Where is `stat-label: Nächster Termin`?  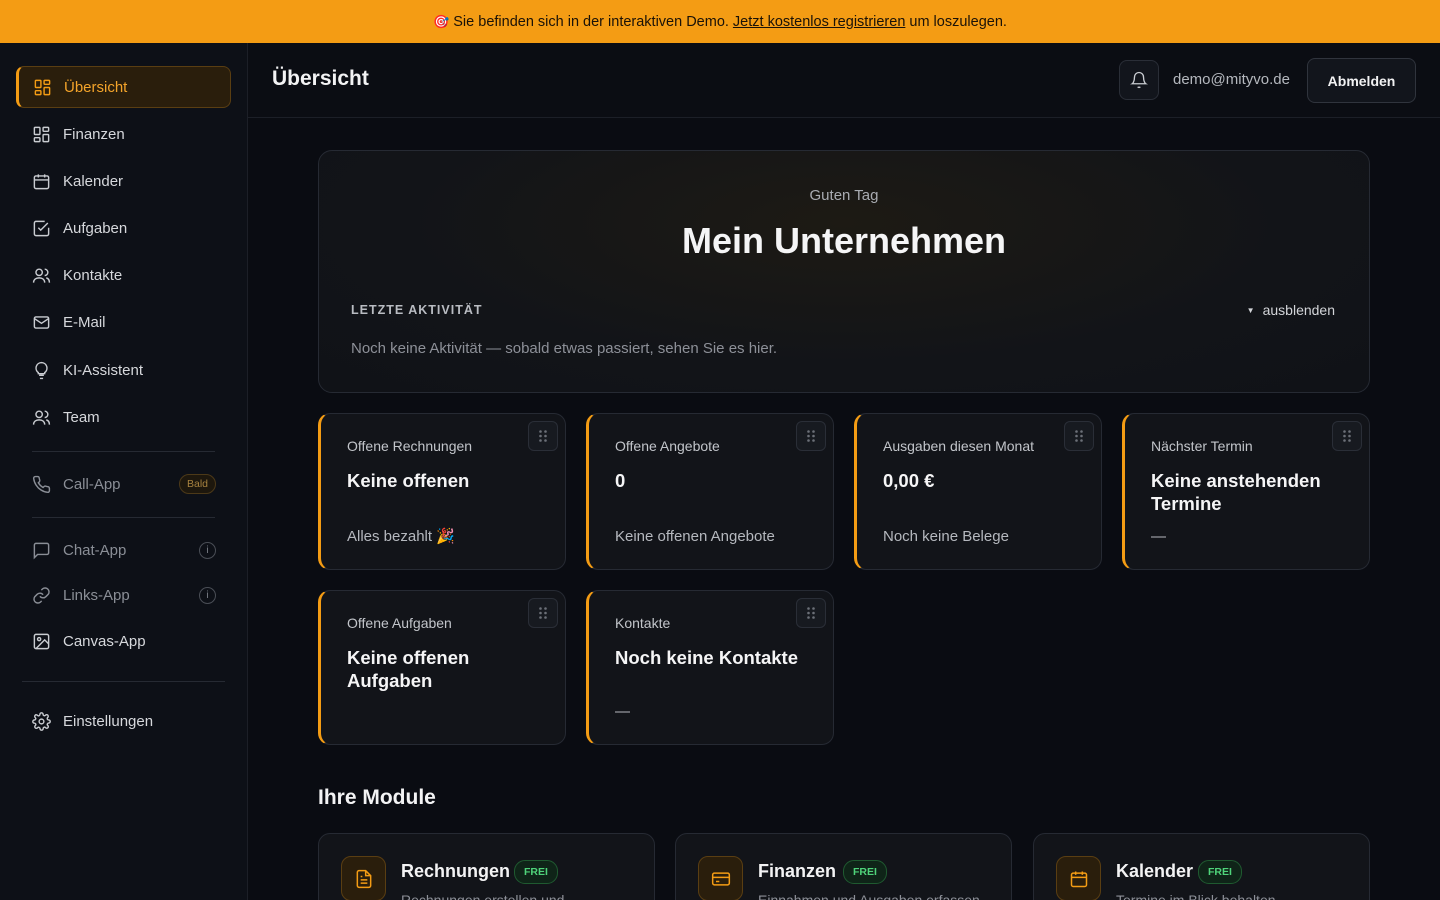 stat-label: Nächster Termin is located at coordinates (1202, 446).